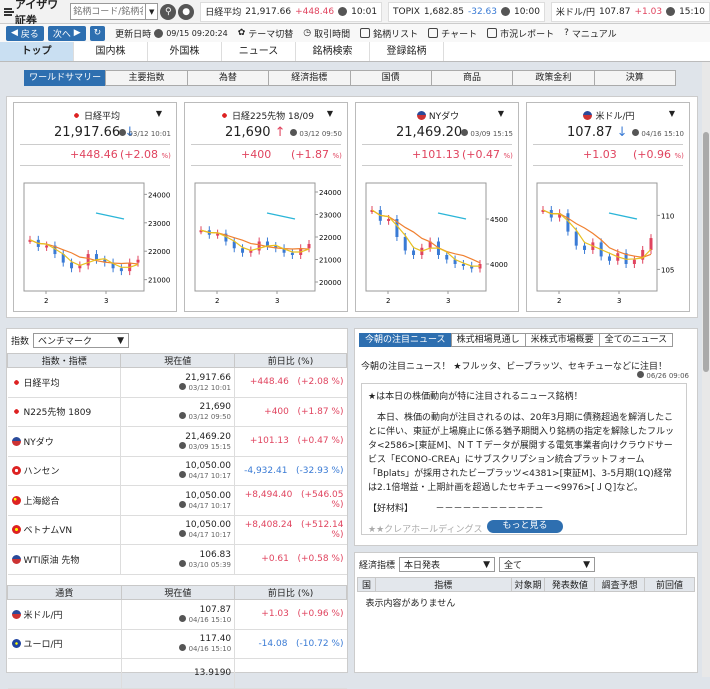 The width and height of the screenshot is (710, 689). What do you see at coordinates (405, 340) in the screenshot?
I see `news-tab-morning: 今朝の注目ニュース` at bounding box center [405, 340].